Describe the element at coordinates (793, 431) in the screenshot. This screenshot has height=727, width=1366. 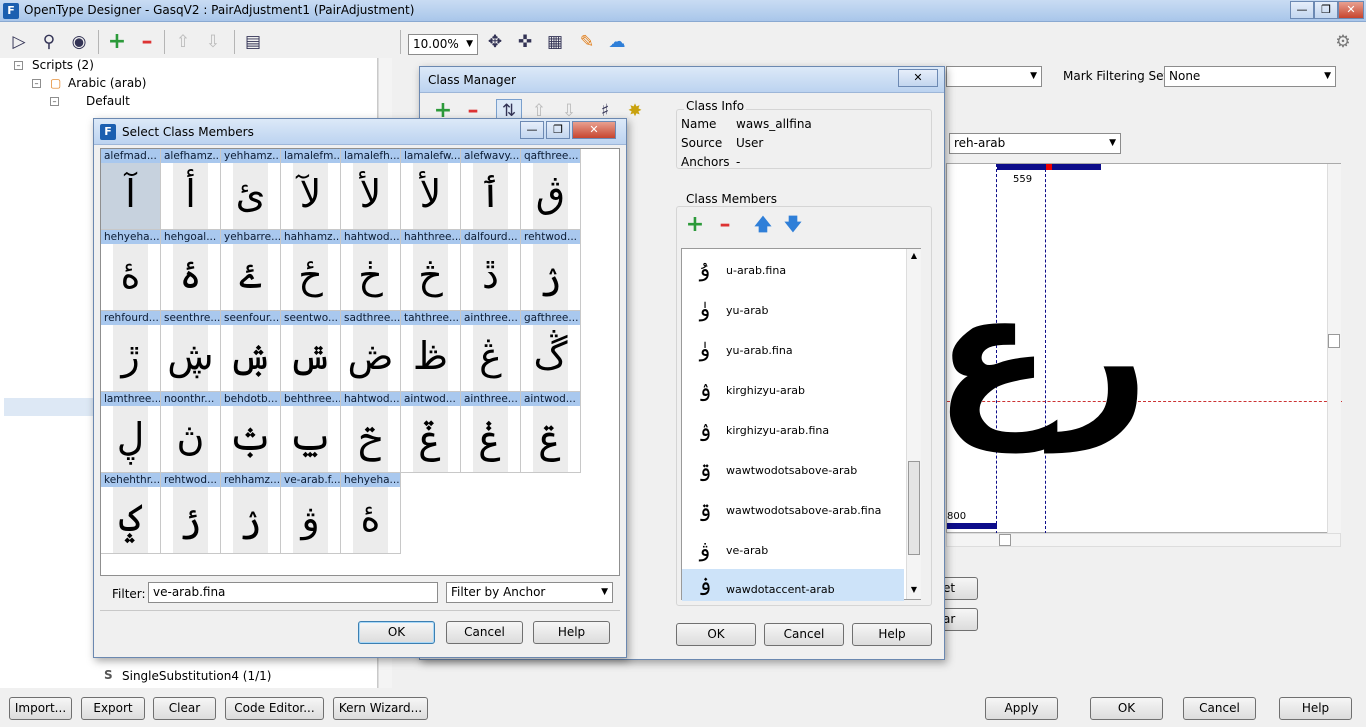
I see `list-item: ۉ kirghizyu-arab.fina` at that location.